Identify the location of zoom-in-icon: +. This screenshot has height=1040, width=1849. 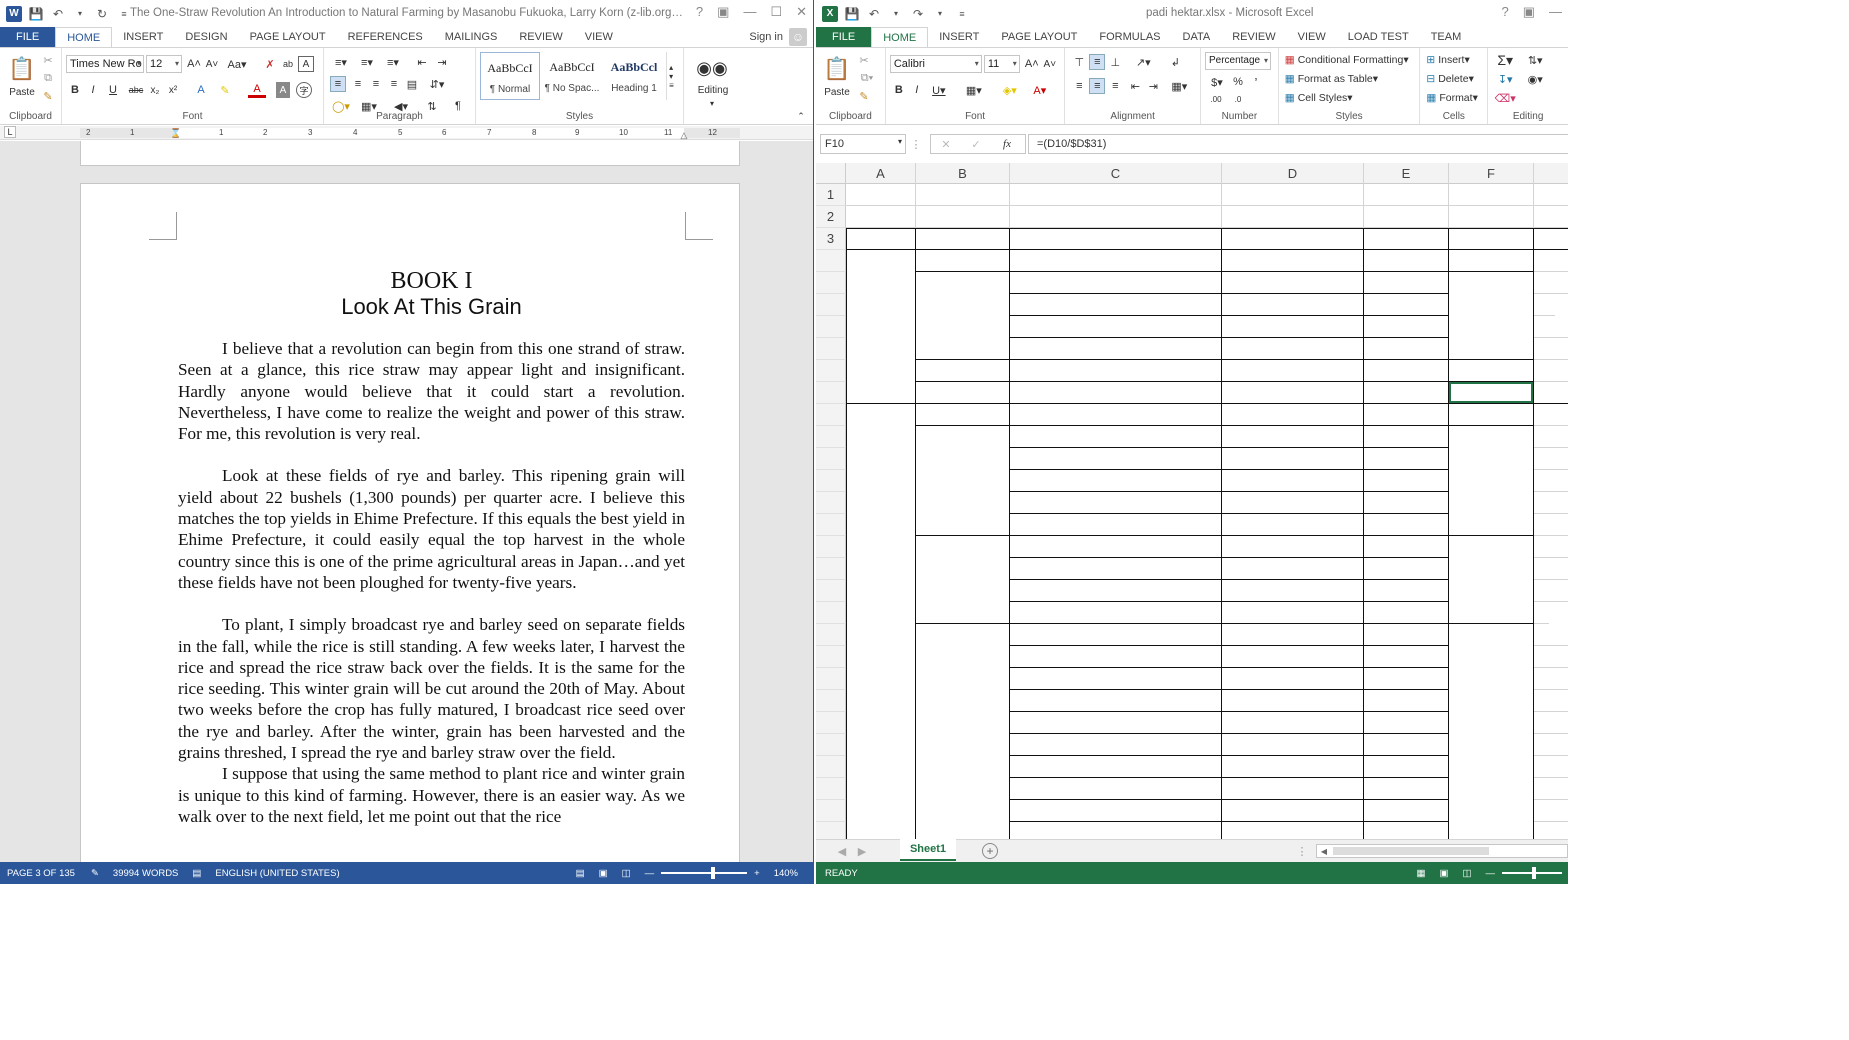
(757, 873).